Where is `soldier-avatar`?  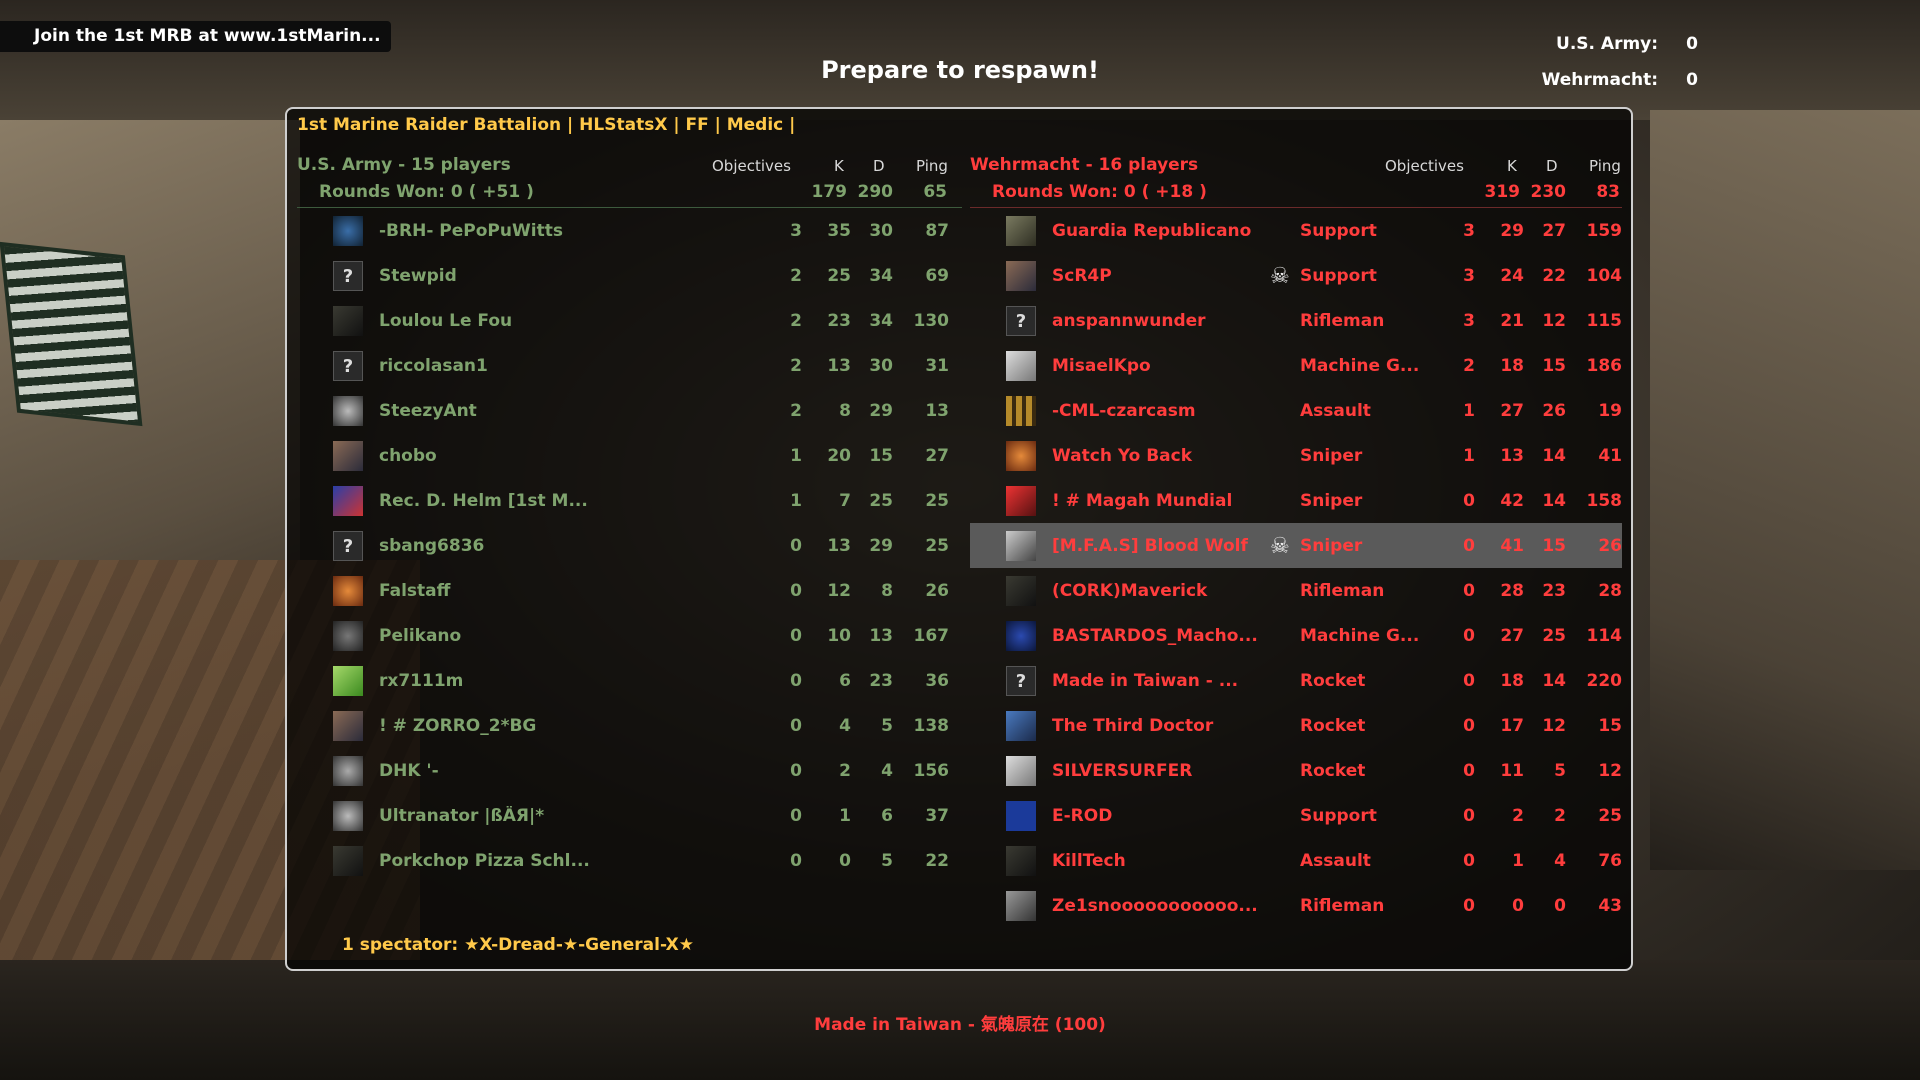 soldier-avatar is located at coordinates (1021, 231).